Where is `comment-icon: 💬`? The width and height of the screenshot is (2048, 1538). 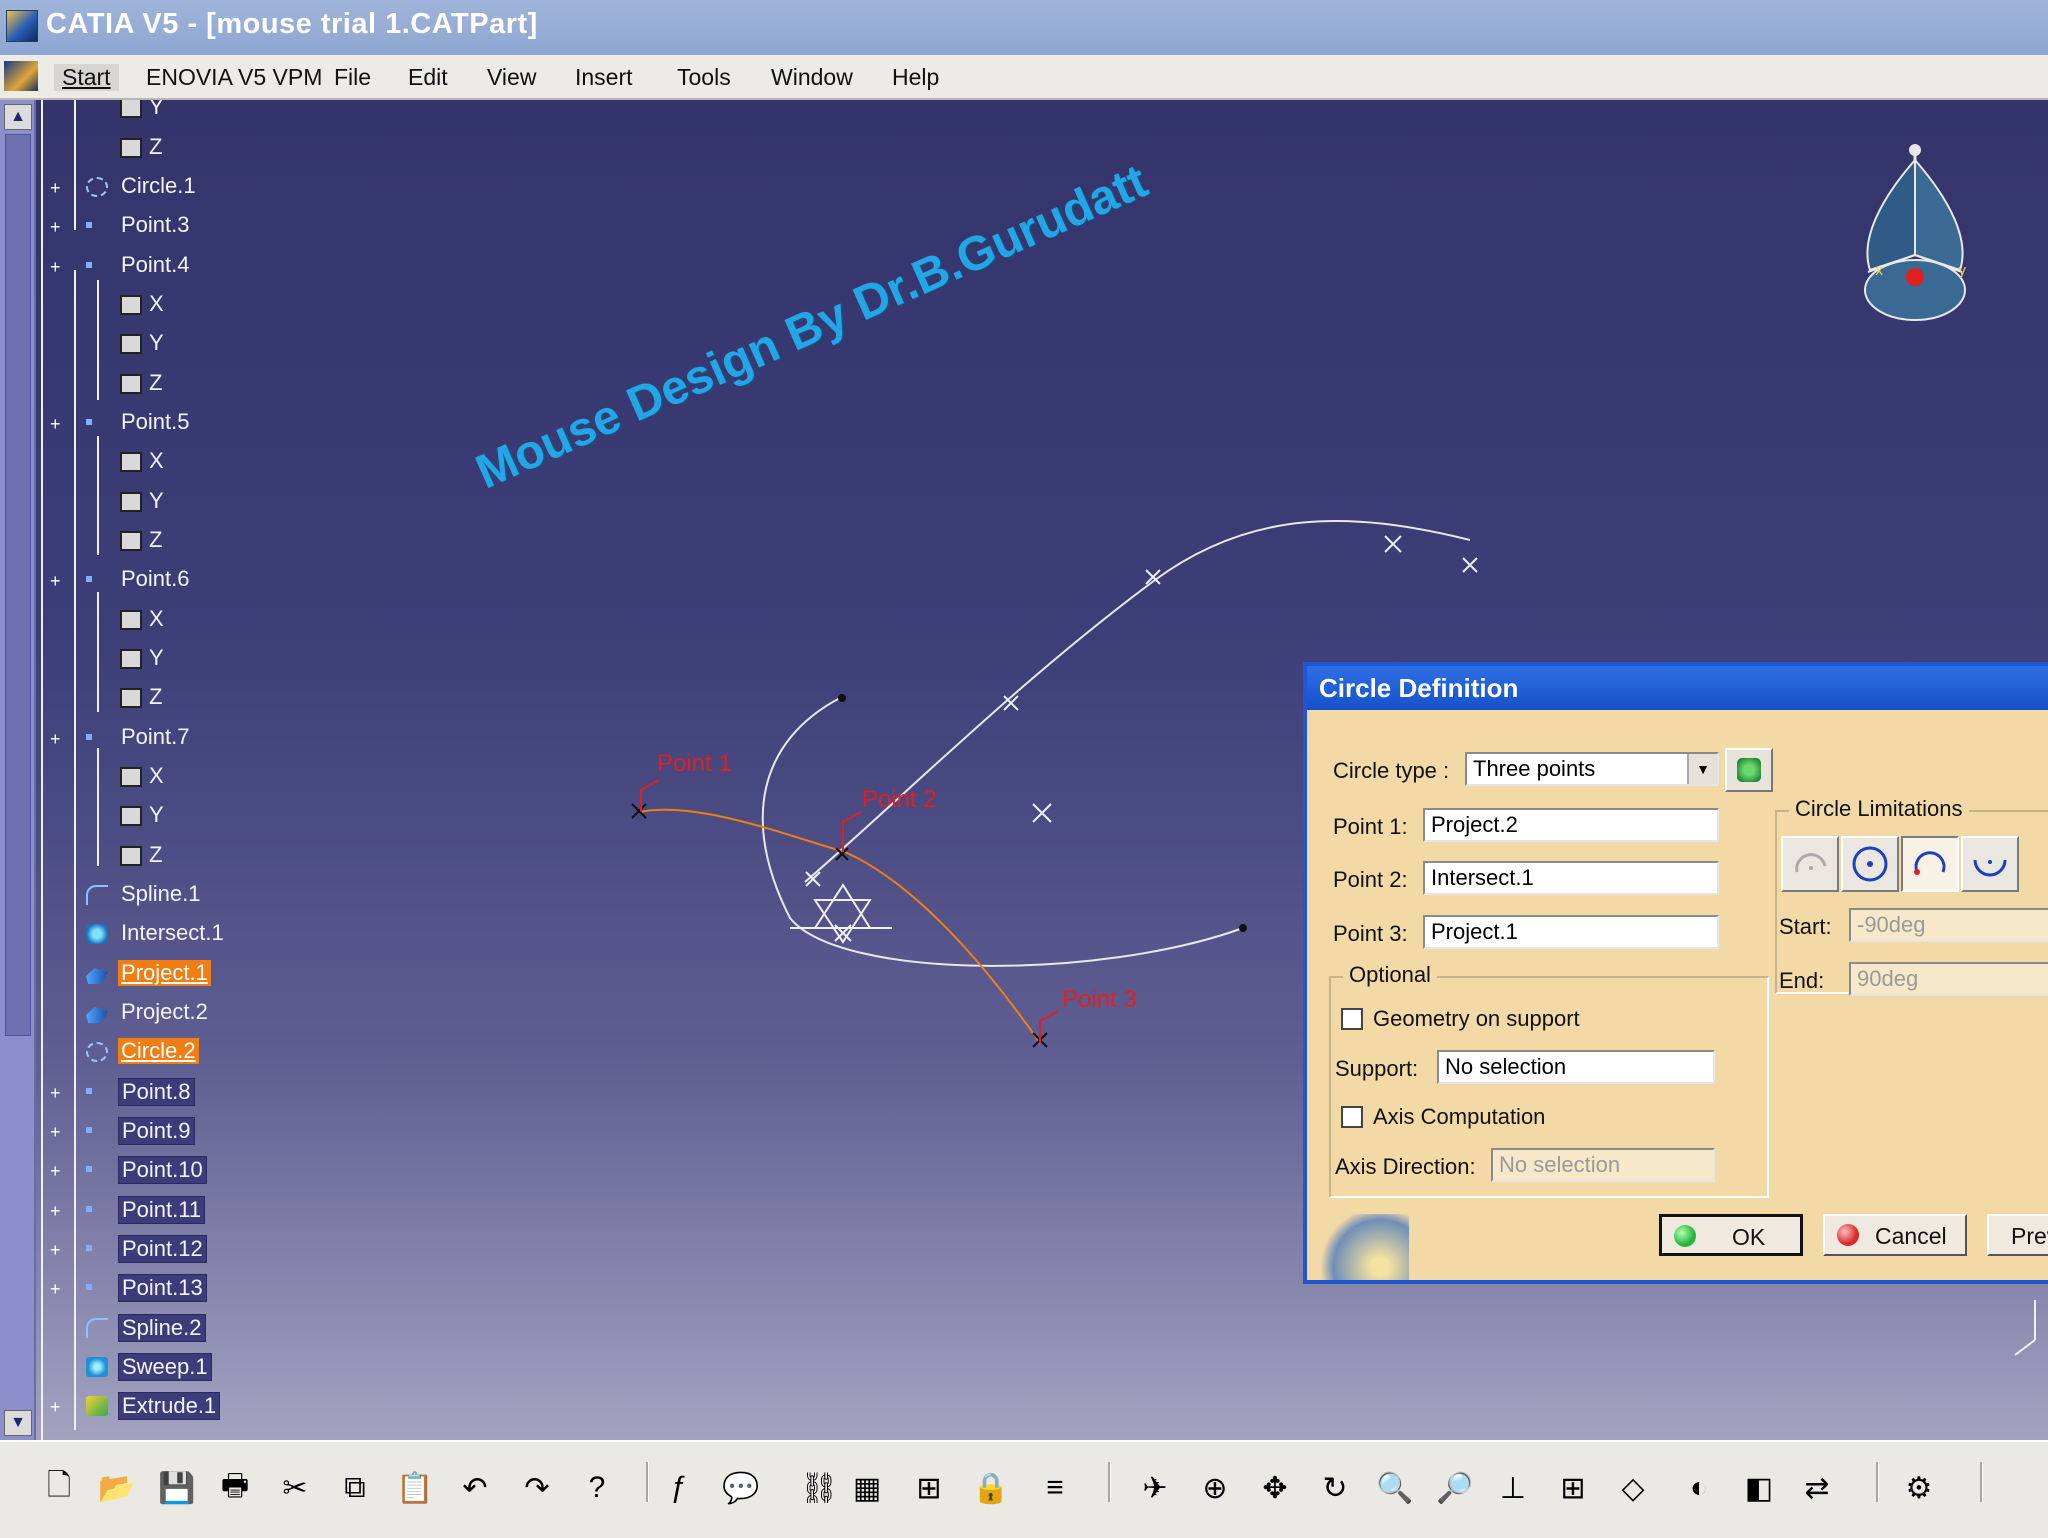 comment-icon: 💬 is located at coordinates (741, 1488).